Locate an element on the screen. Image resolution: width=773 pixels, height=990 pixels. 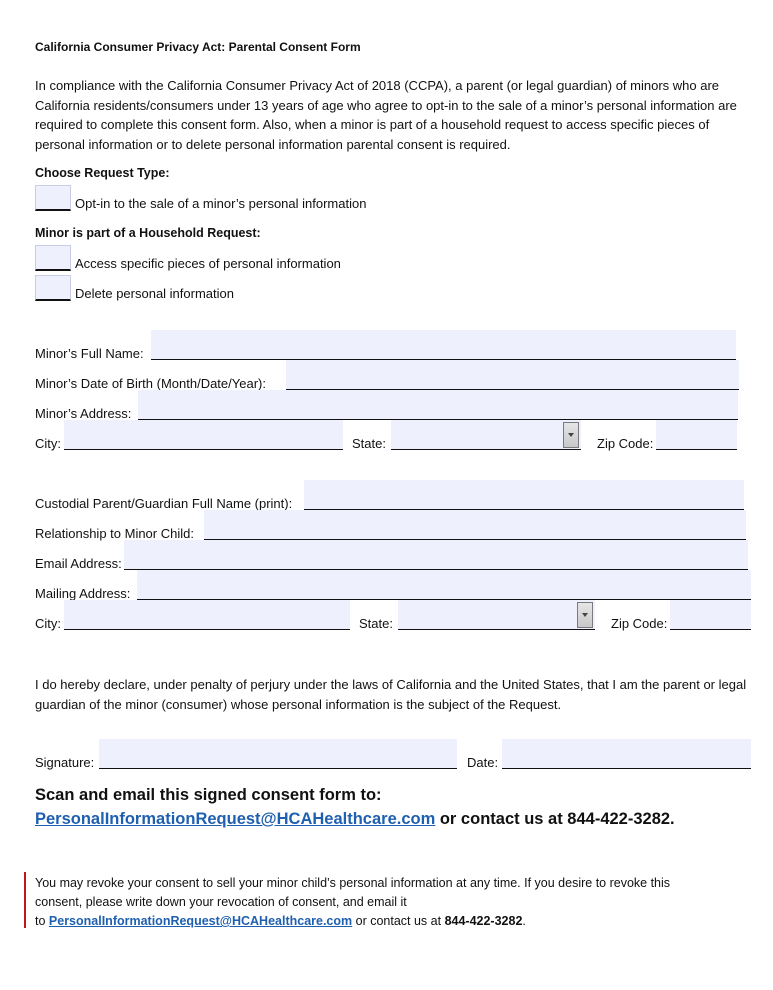
minor-dob-label: Minor’s Date of Birth (Month/Date/Year): is located at coordinates (150, 383).